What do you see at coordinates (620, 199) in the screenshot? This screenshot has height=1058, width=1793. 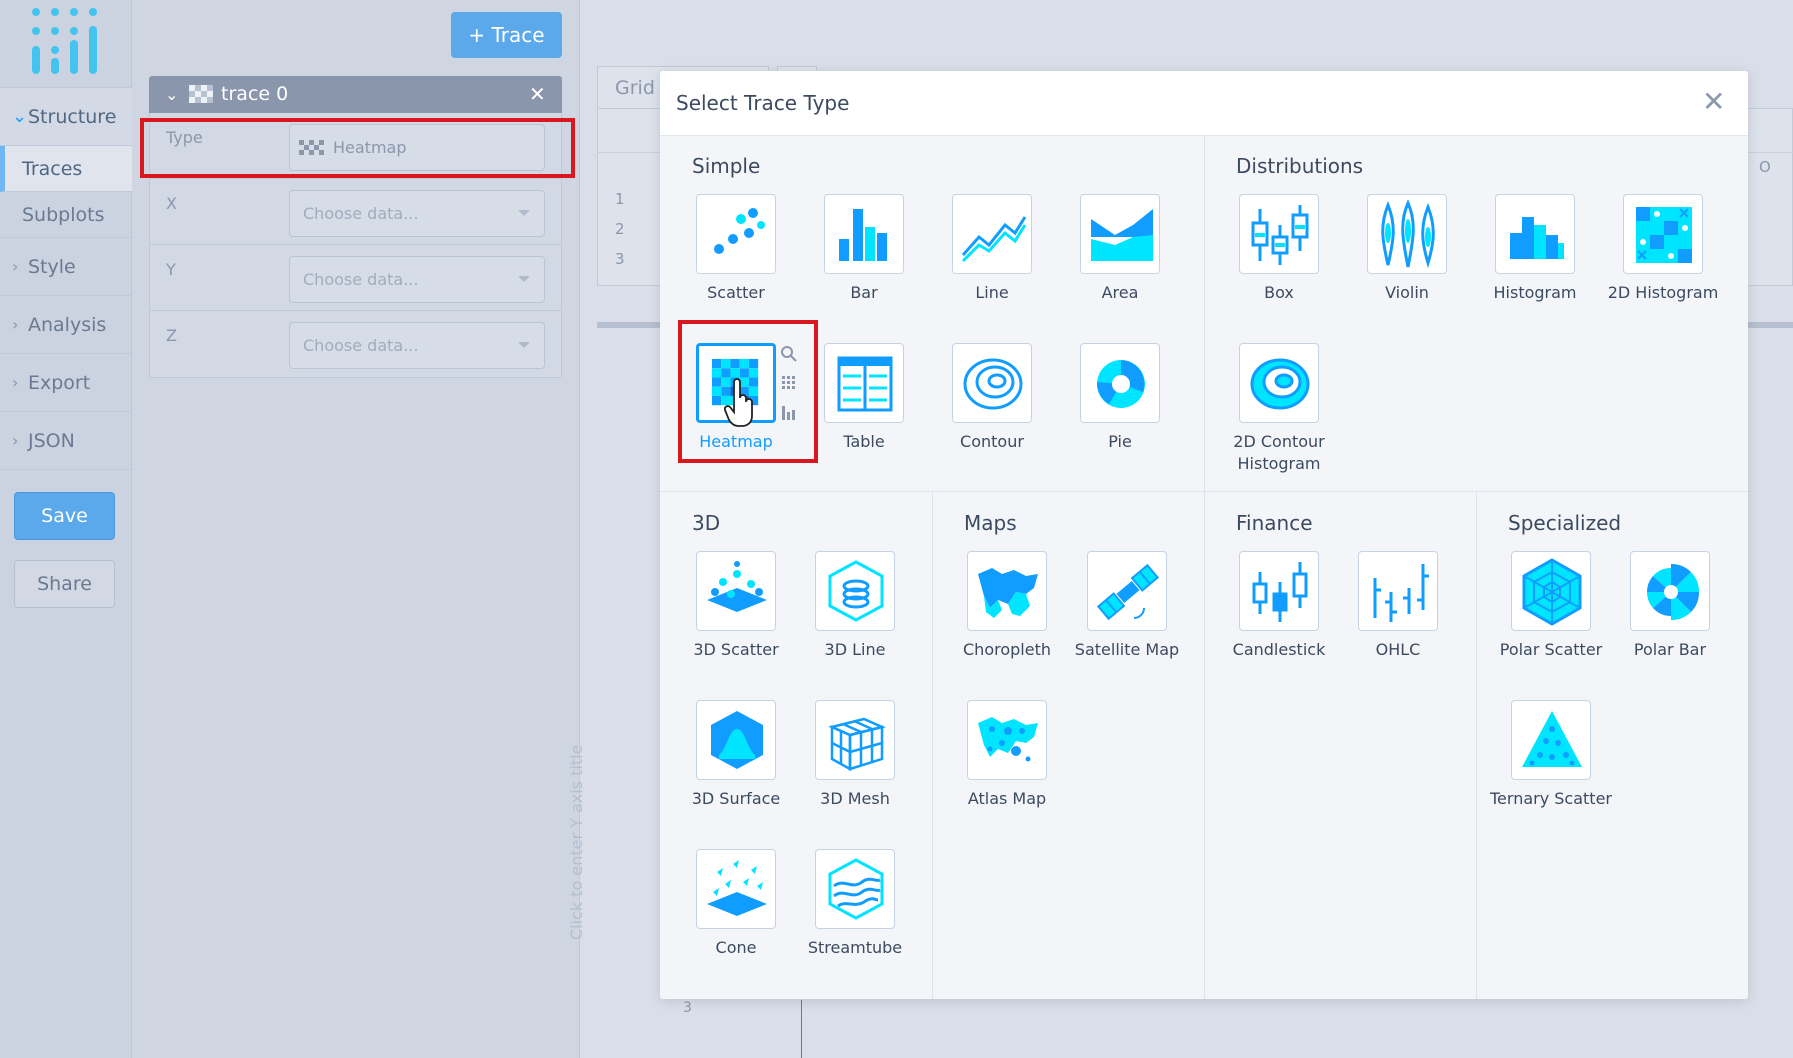 I see `grid-row-number: 1` at bounding box center [620, 199].